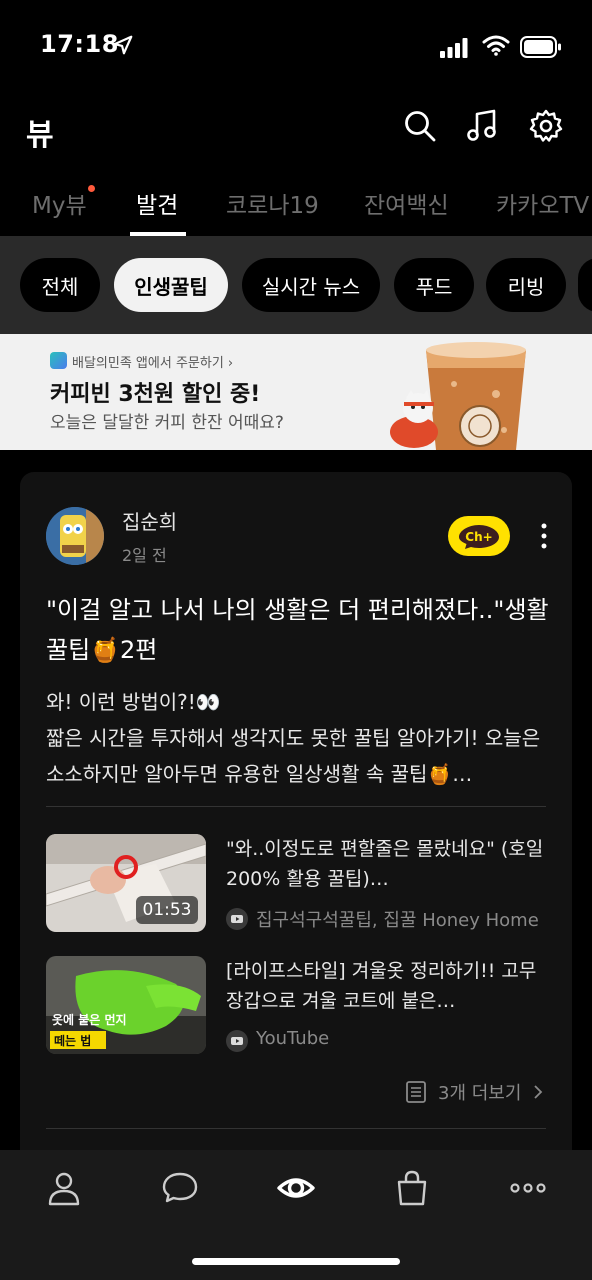  What do you see at coordinates (480, 1093) in the screenshot?
I see `show-more-label: 3개 더보기` at bounding box center [480, 1093].